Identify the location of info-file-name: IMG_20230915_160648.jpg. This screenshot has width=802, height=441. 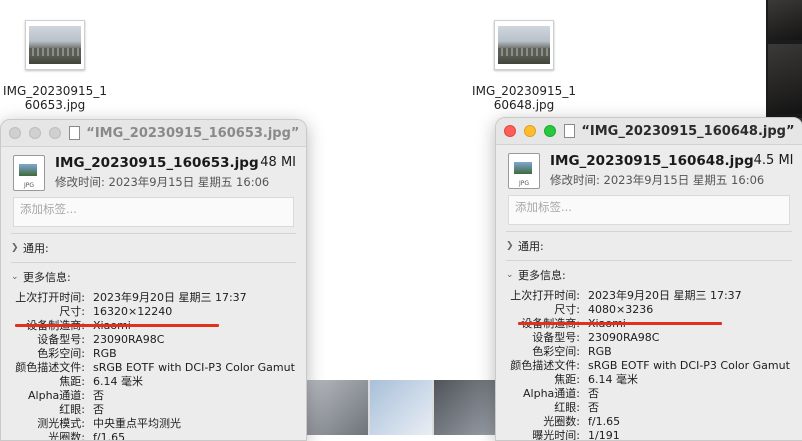
(652, 161).